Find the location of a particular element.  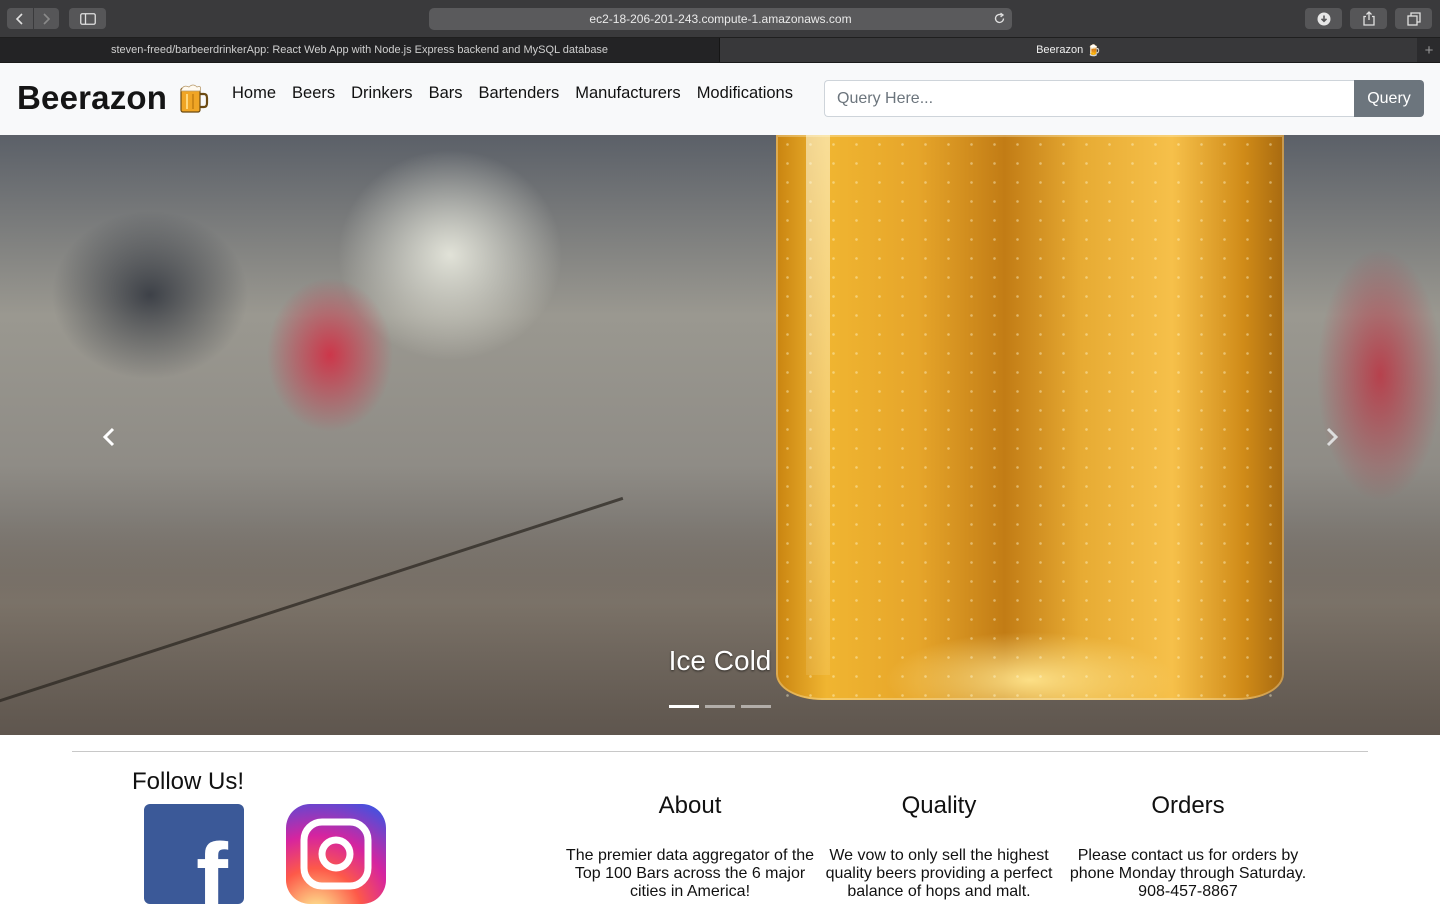

tab-overview-button is located at coordinates (1413, 18).